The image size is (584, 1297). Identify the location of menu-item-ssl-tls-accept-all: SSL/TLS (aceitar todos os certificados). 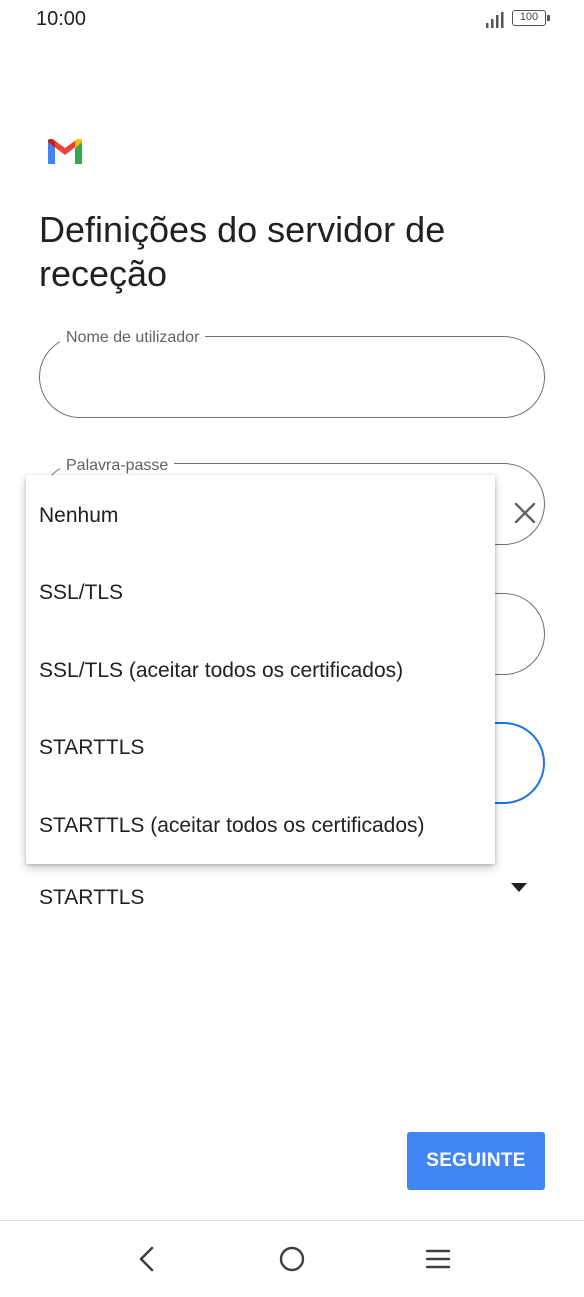
(260, 670).